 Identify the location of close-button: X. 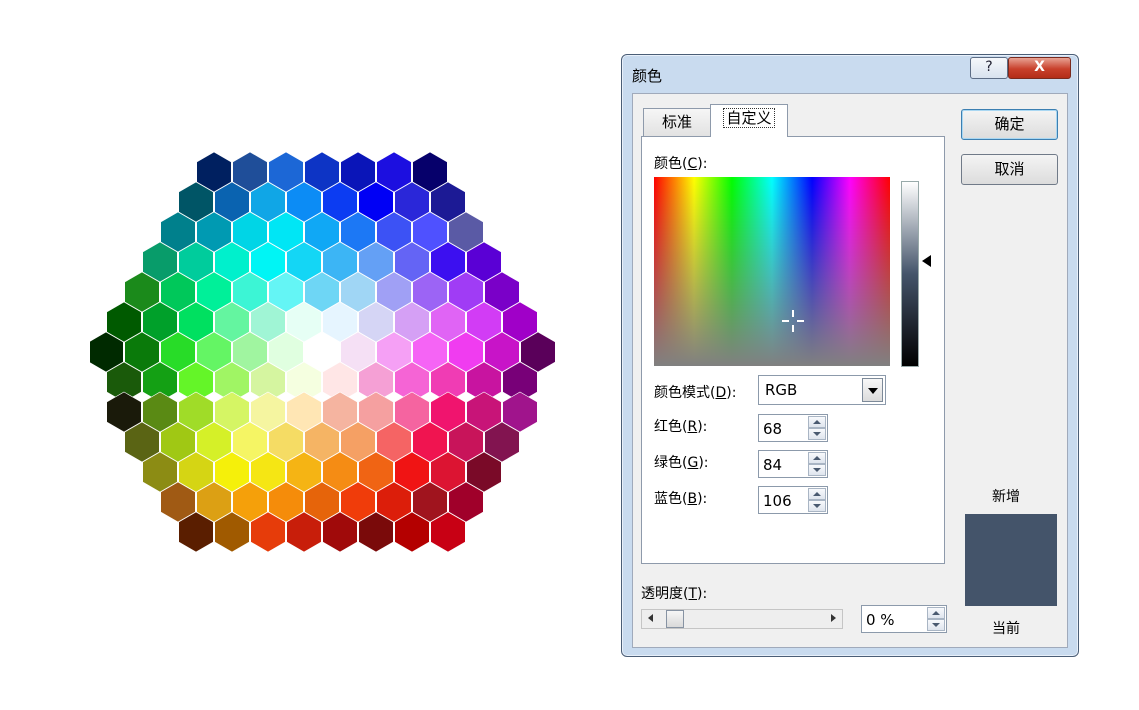
(1039, 68).